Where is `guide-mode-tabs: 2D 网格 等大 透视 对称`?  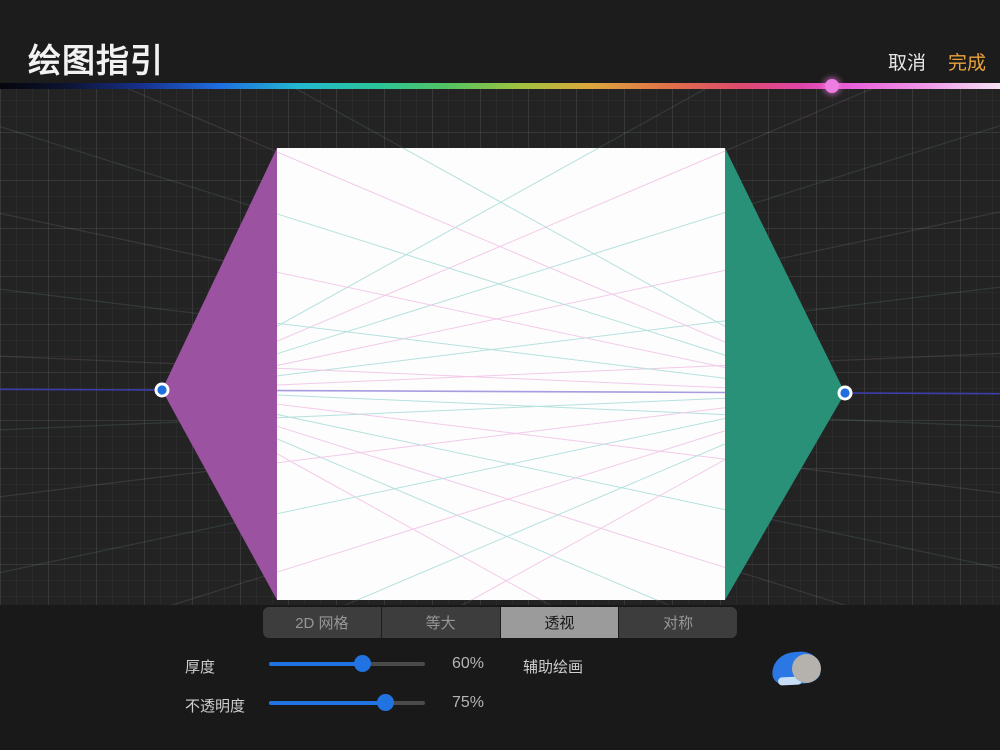
guide-mode-tabs: 2D 网格 等大 透视 对称 is located at coordinates (500, 622).